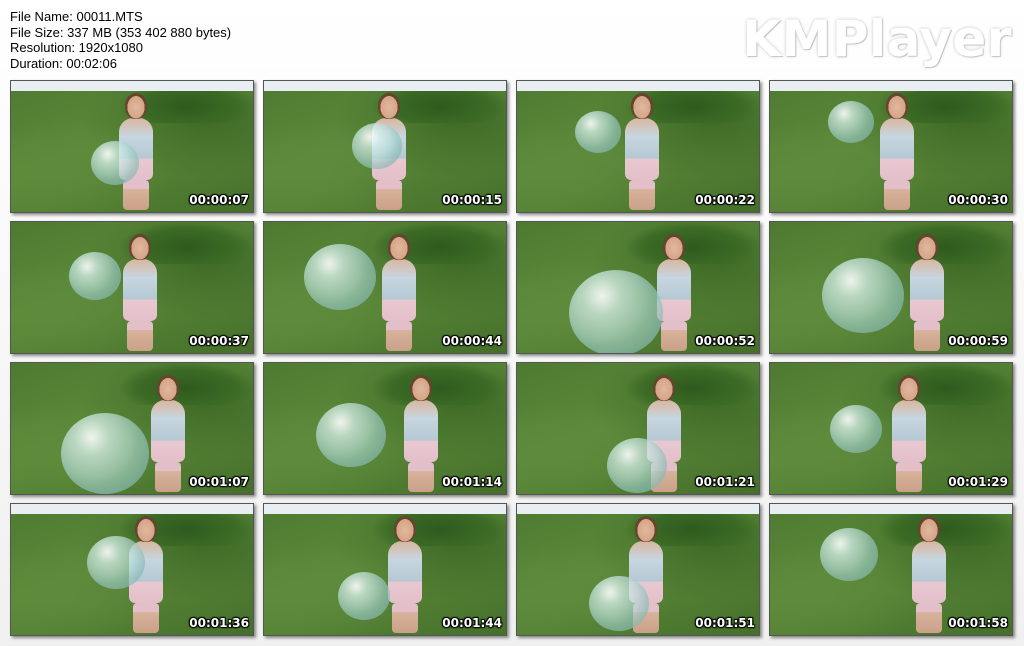 This screenshot has width=1024, height=646. I want to click on timestamp-label: 00:00:07, so click(219, 200).